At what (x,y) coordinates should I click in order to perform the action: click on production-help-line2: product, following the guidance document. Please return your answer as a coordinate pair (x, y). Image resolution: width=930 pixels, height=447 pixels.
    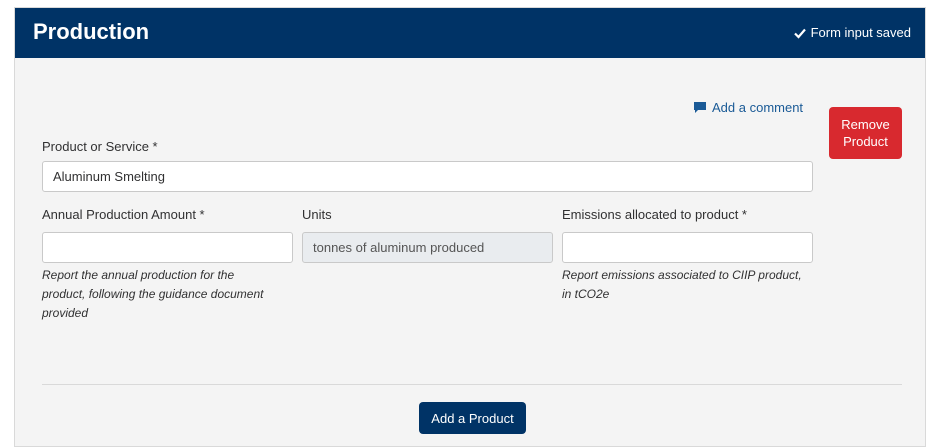
    Looking at the image, I should click on (153, 294).